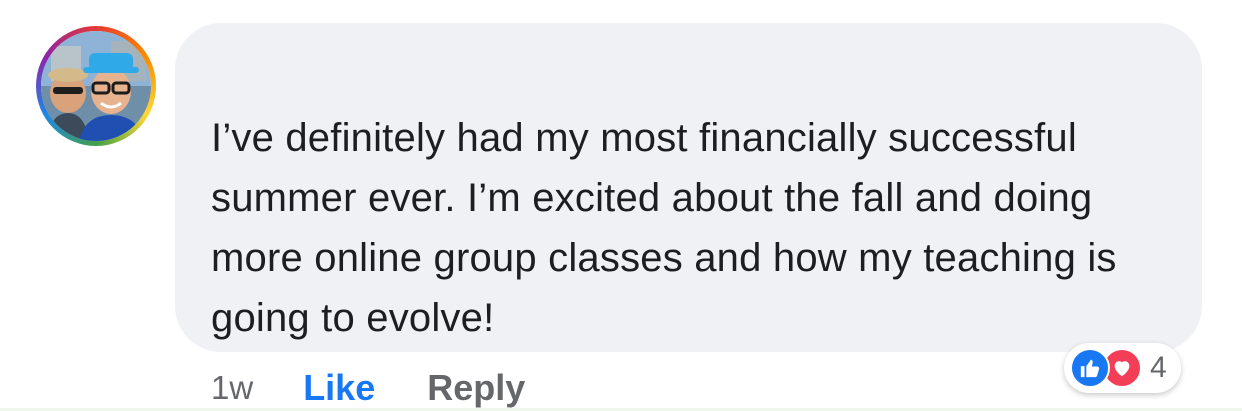 The width and height of the screenshot is (1242, 411). I want to click on avatar-photo, so click(96, 86).